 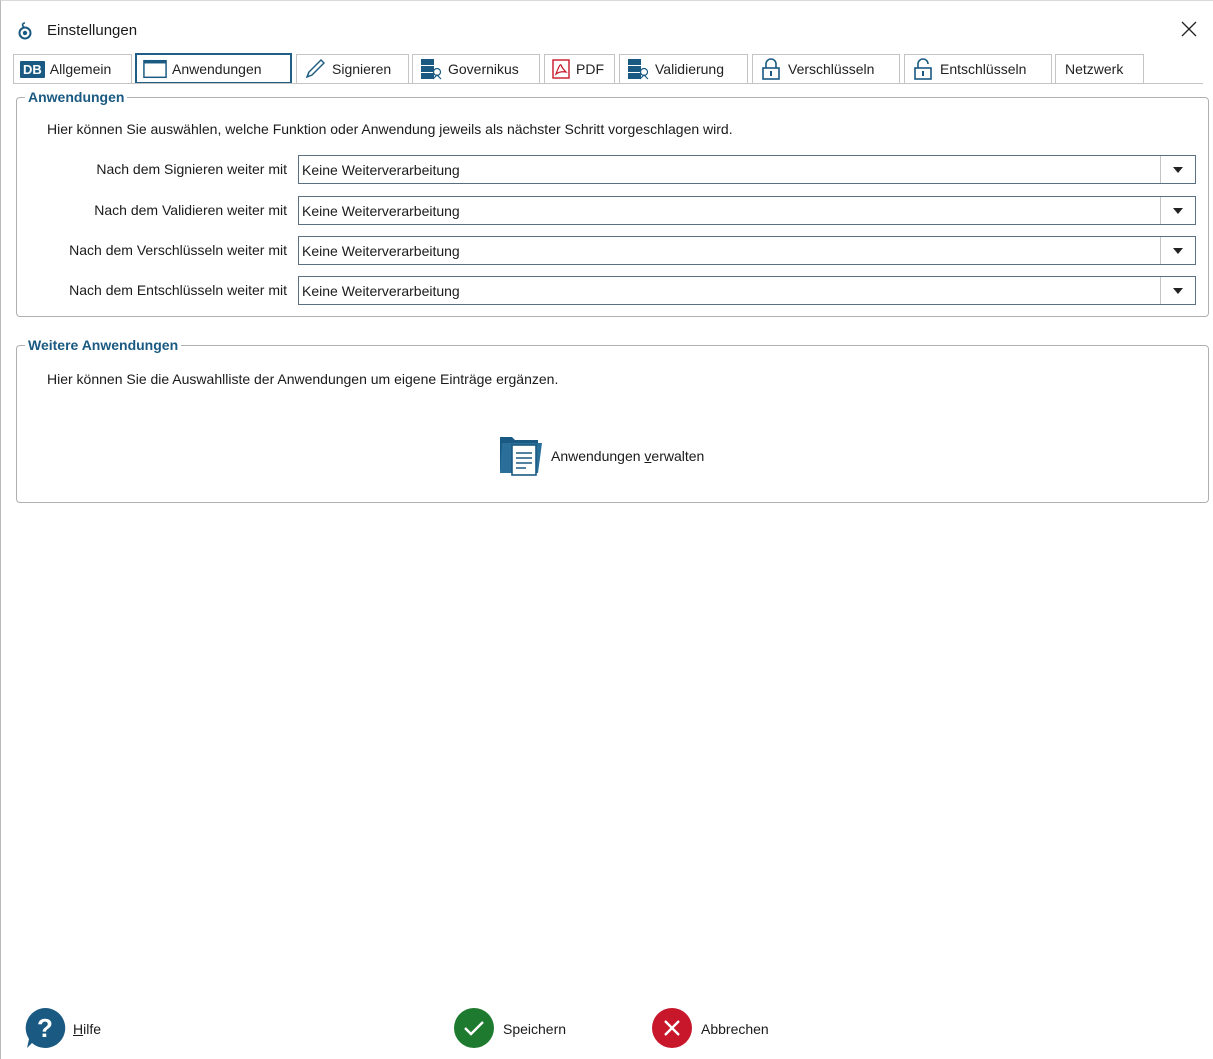 I want to click on tab-entschluesseln: Entschlüsseln, so click(x=978, y=68).